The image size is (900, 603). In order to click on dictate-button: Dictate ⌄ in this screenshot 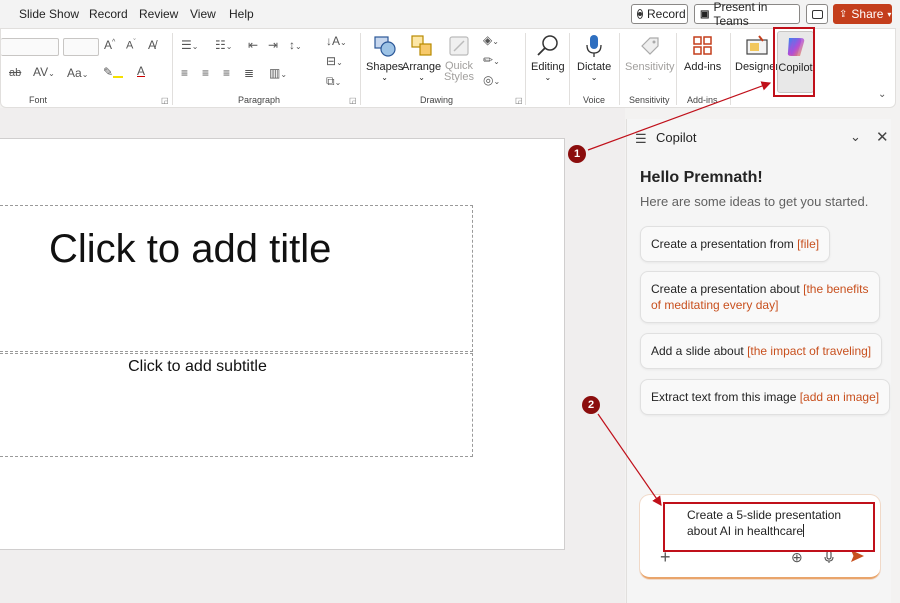, I will do `click(594, 56)`.